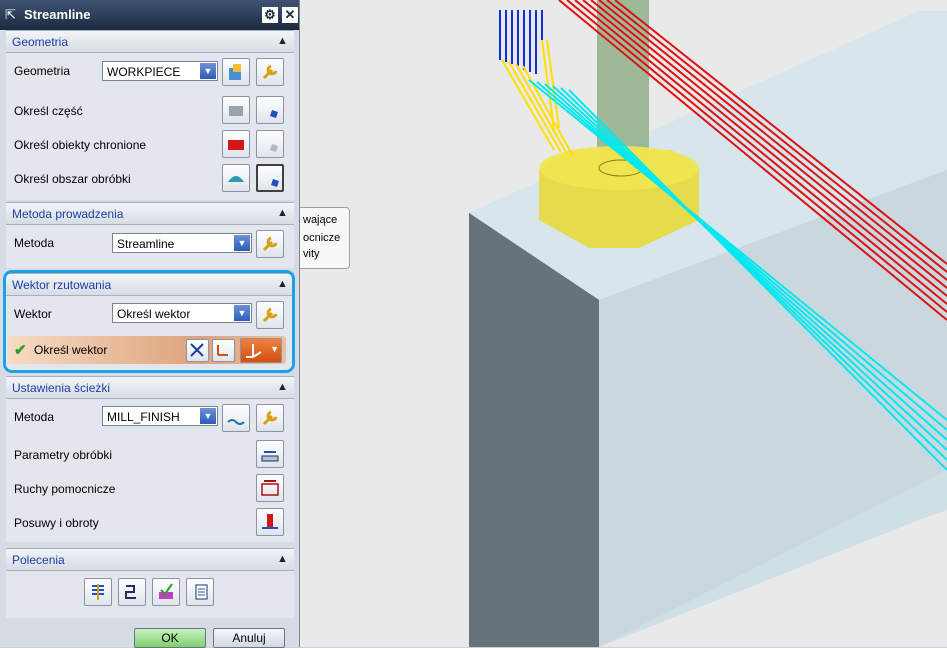  I want to click on section-geometry-header: Geometria ▲, so click(150, 41).